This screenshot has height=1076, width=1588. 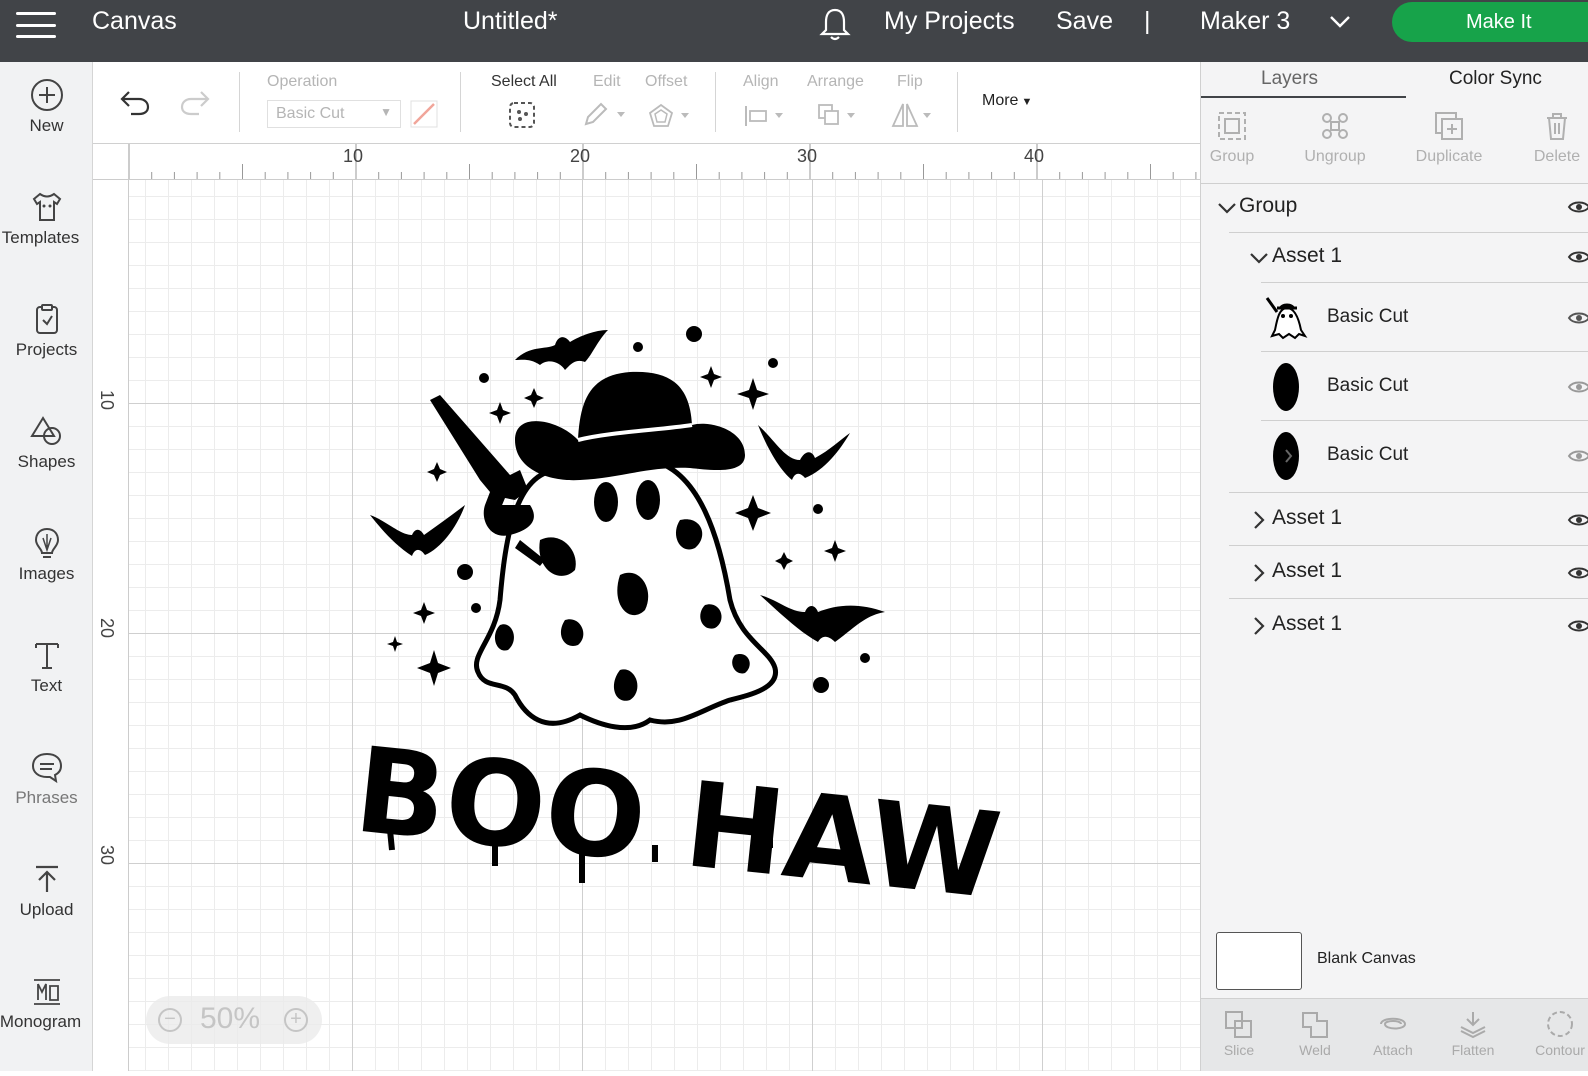 What do you see at coordinates (46, 446) in the screenshot?
I see `sidebar-item-shapes: Shapes` at bounding box center [46, 446].